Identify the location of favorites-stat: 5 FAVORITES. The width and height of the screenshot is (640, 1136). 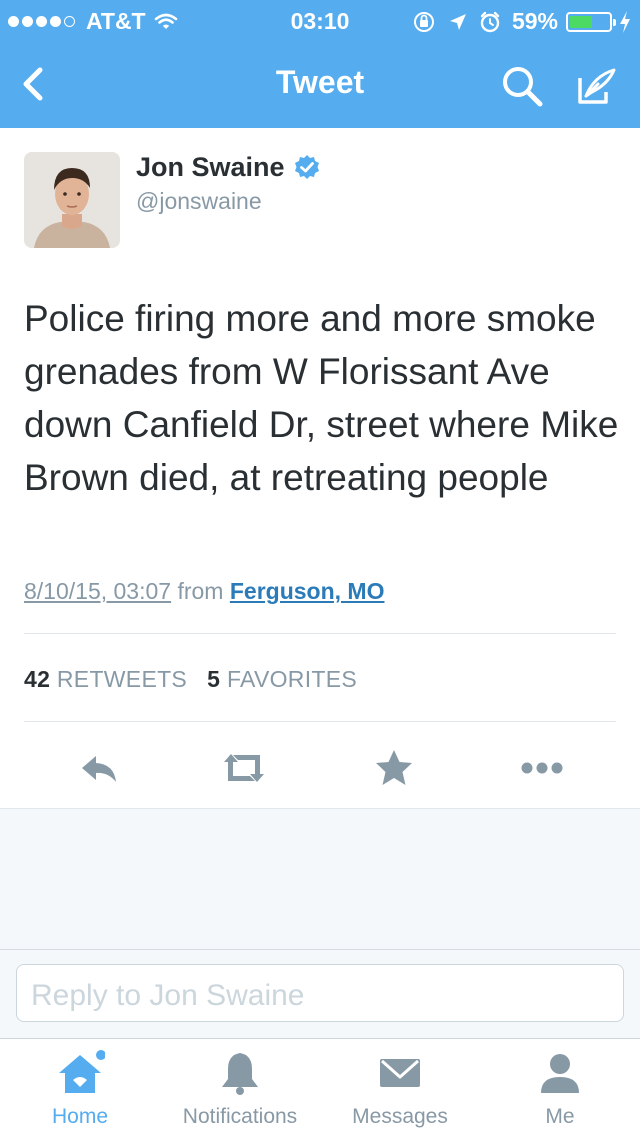
(282, 679).